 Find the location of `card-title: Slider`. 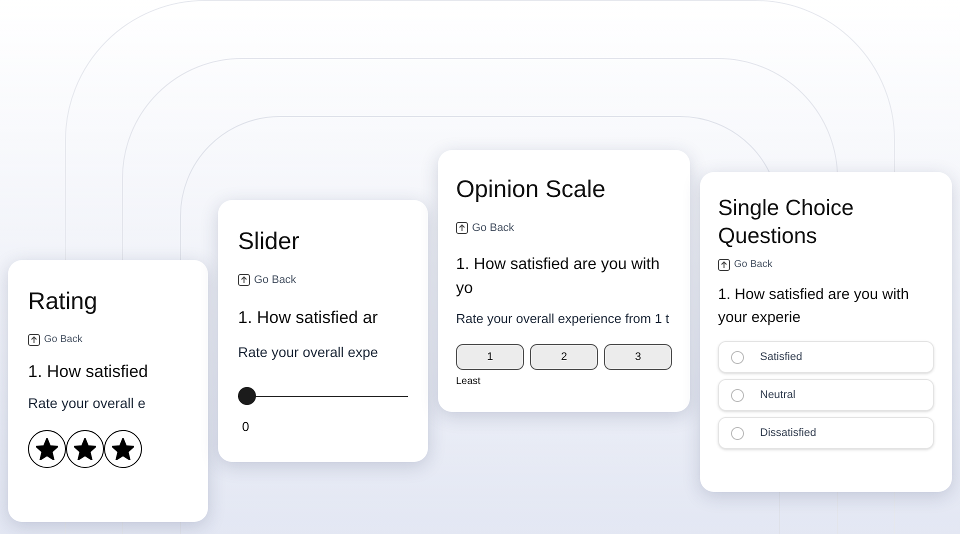

card-title: Slider is located at coordinates (269, 242).